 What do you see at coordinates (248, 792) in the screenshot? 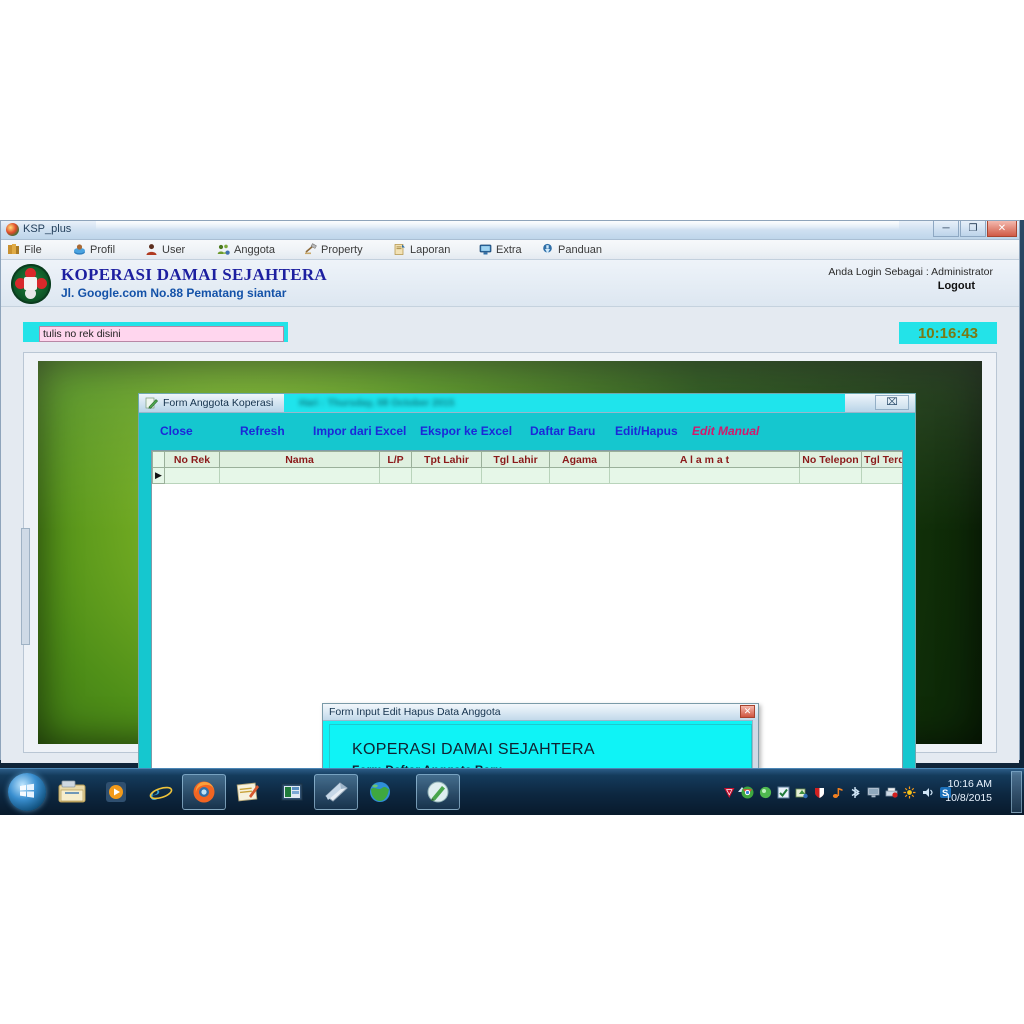
I see `notepad-pencil-icon` at bounding box center [248, 792].